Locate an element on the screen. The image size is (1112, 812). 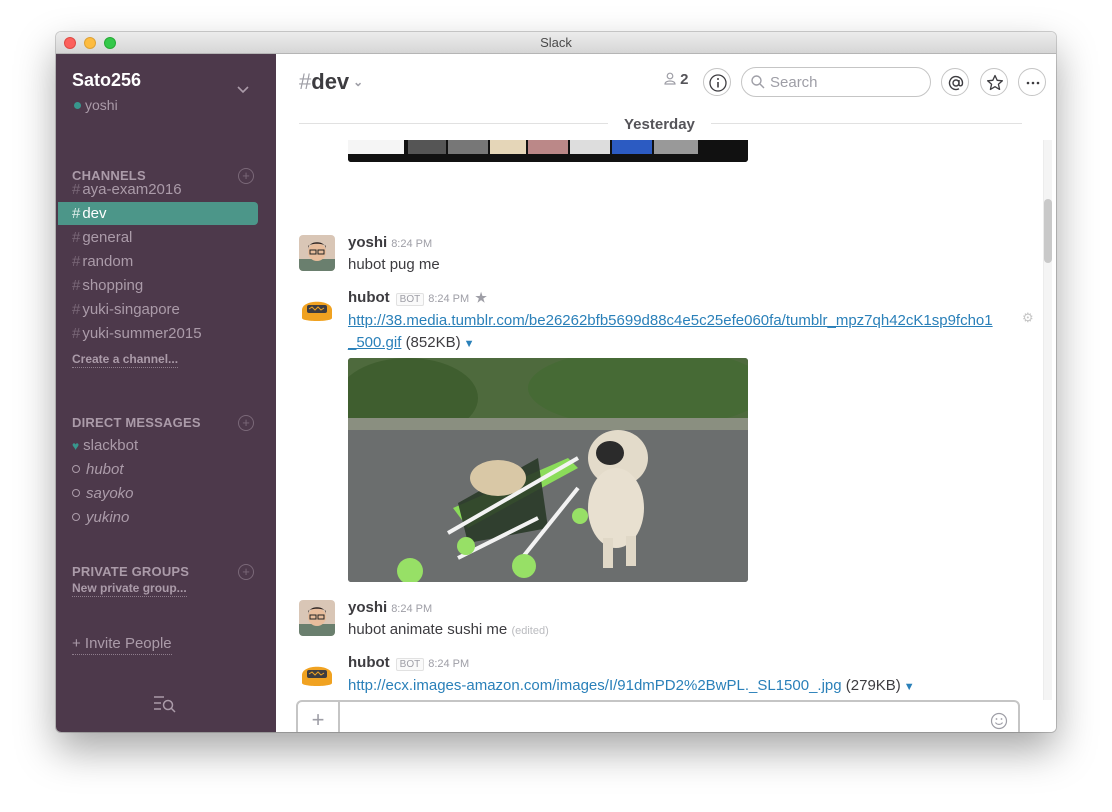
info-icon is located at coordinates (718, 83).